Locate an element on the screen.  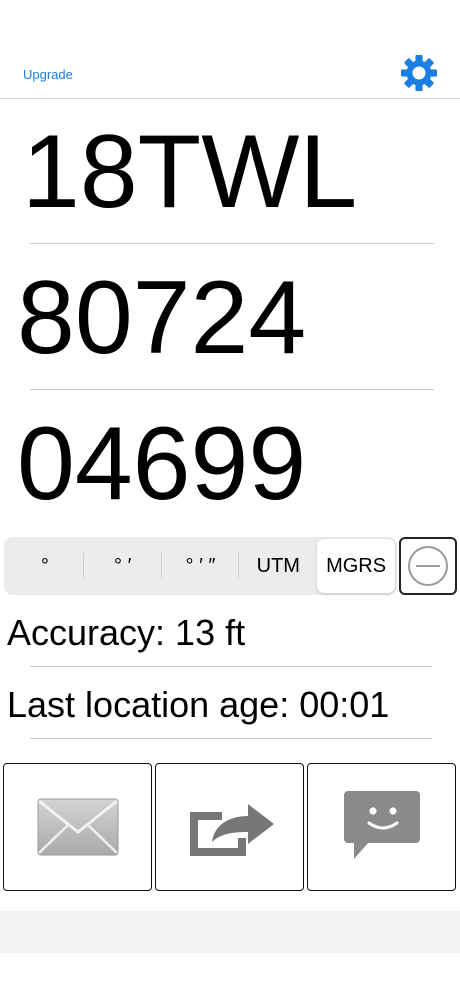
grid-zone-row: 18TWL is located at coordinates (230, 175).